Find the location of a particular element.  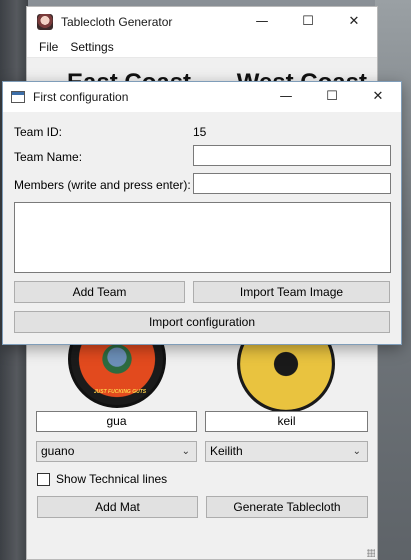

team-id-label: Team ID: is located at coordinates (38, 132).